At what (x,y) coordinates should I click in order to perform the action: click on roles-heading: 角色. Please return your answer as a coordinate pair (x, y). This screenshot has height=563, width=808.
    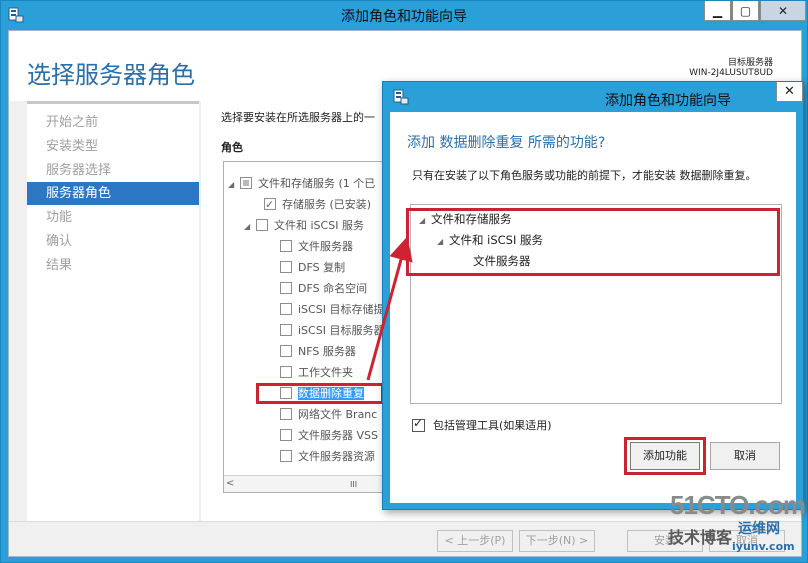
    Looking at the image, I should click on (232, 147).